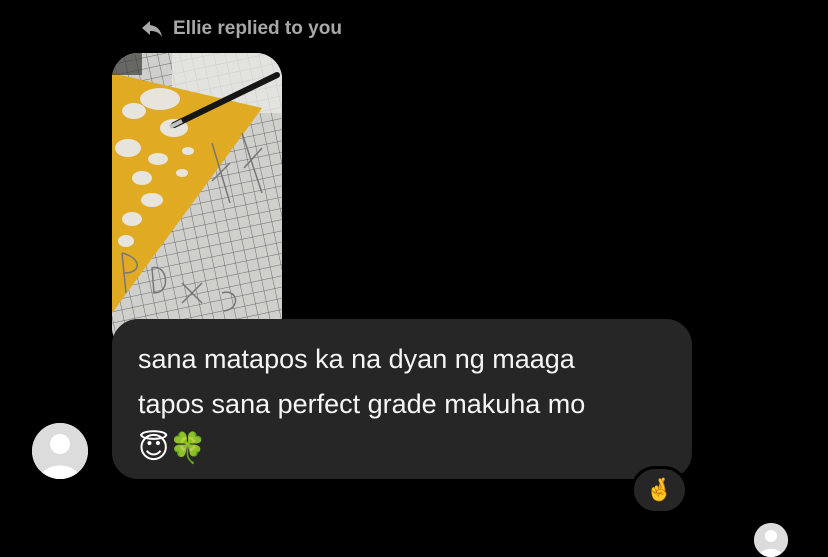  I want to click on reply-arrow-icon, so click(152, 29).